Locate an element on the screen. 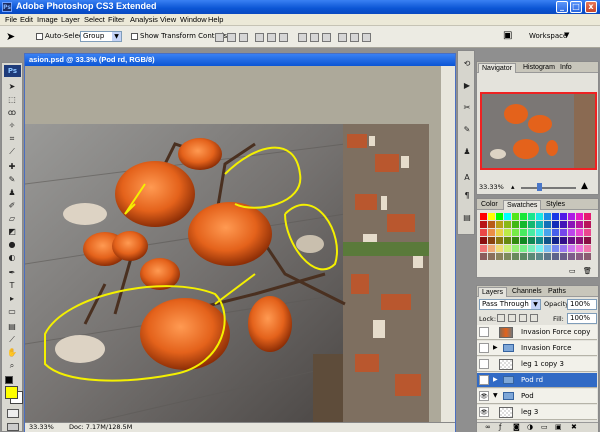 The height and width of the screenshot is (432, 600). clone-stamp-tool-icon: ♟ is located at coordinates (12, 192).